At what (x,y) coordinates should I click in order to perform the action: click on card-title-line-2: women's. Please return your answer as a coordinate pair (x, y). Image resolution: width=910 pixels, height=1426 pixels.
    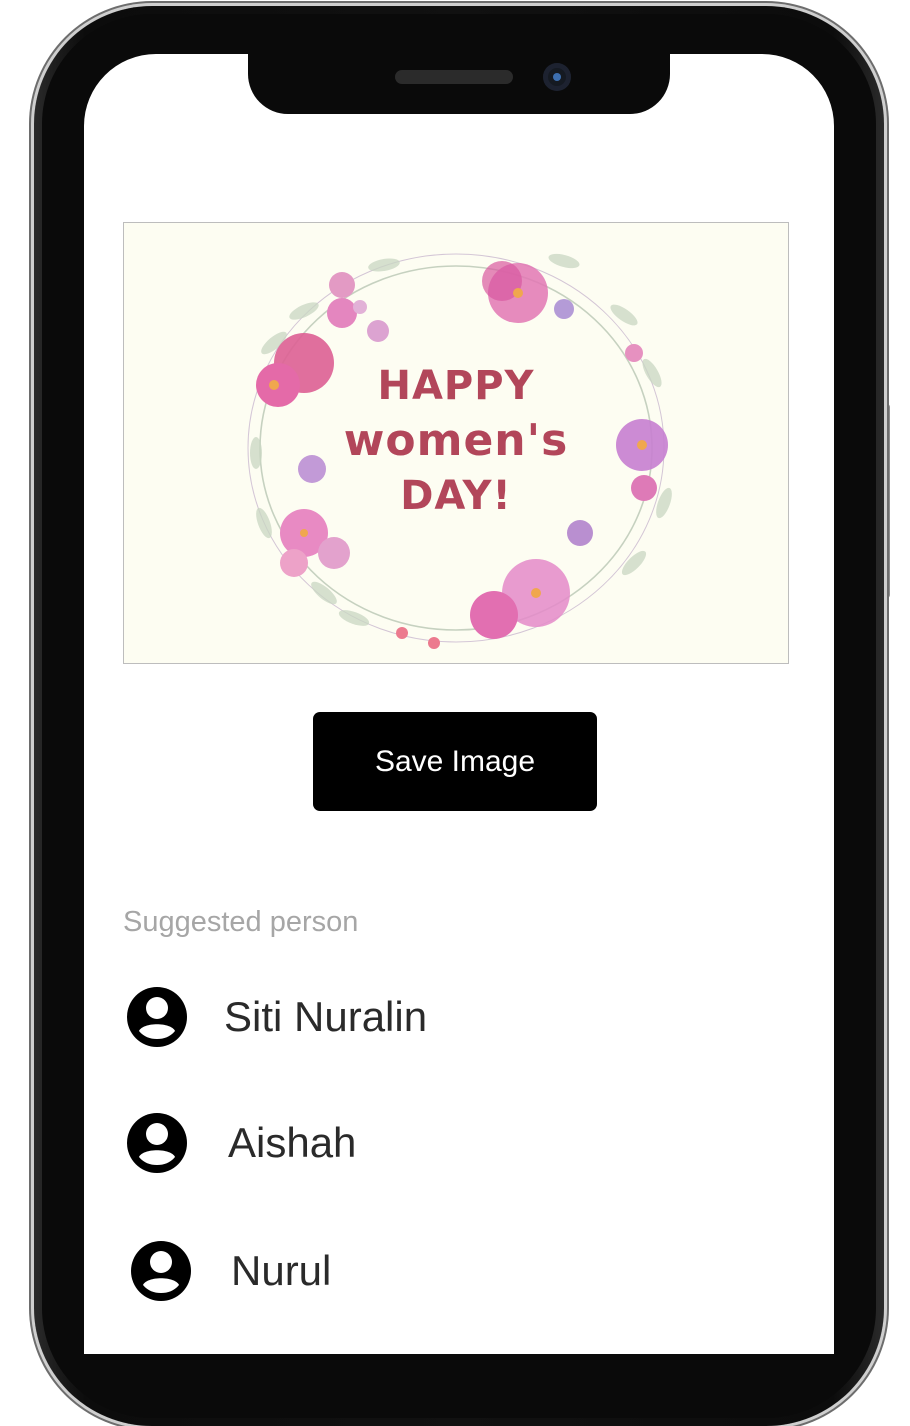
    Looking at the image, I should click on (456, 440).